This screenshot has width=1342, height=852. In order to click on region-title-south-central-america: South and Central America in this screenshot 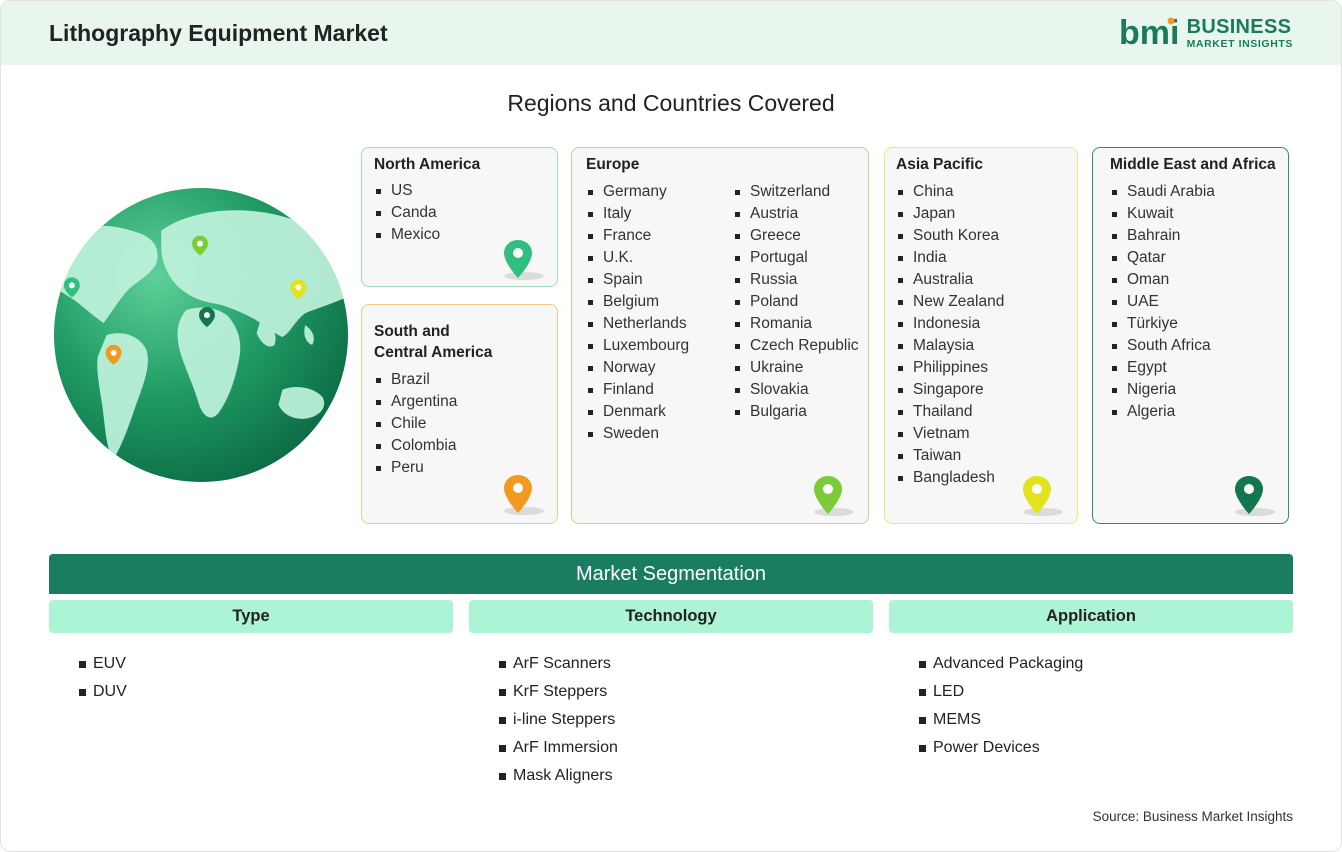, I will do `click(433, 342)`.